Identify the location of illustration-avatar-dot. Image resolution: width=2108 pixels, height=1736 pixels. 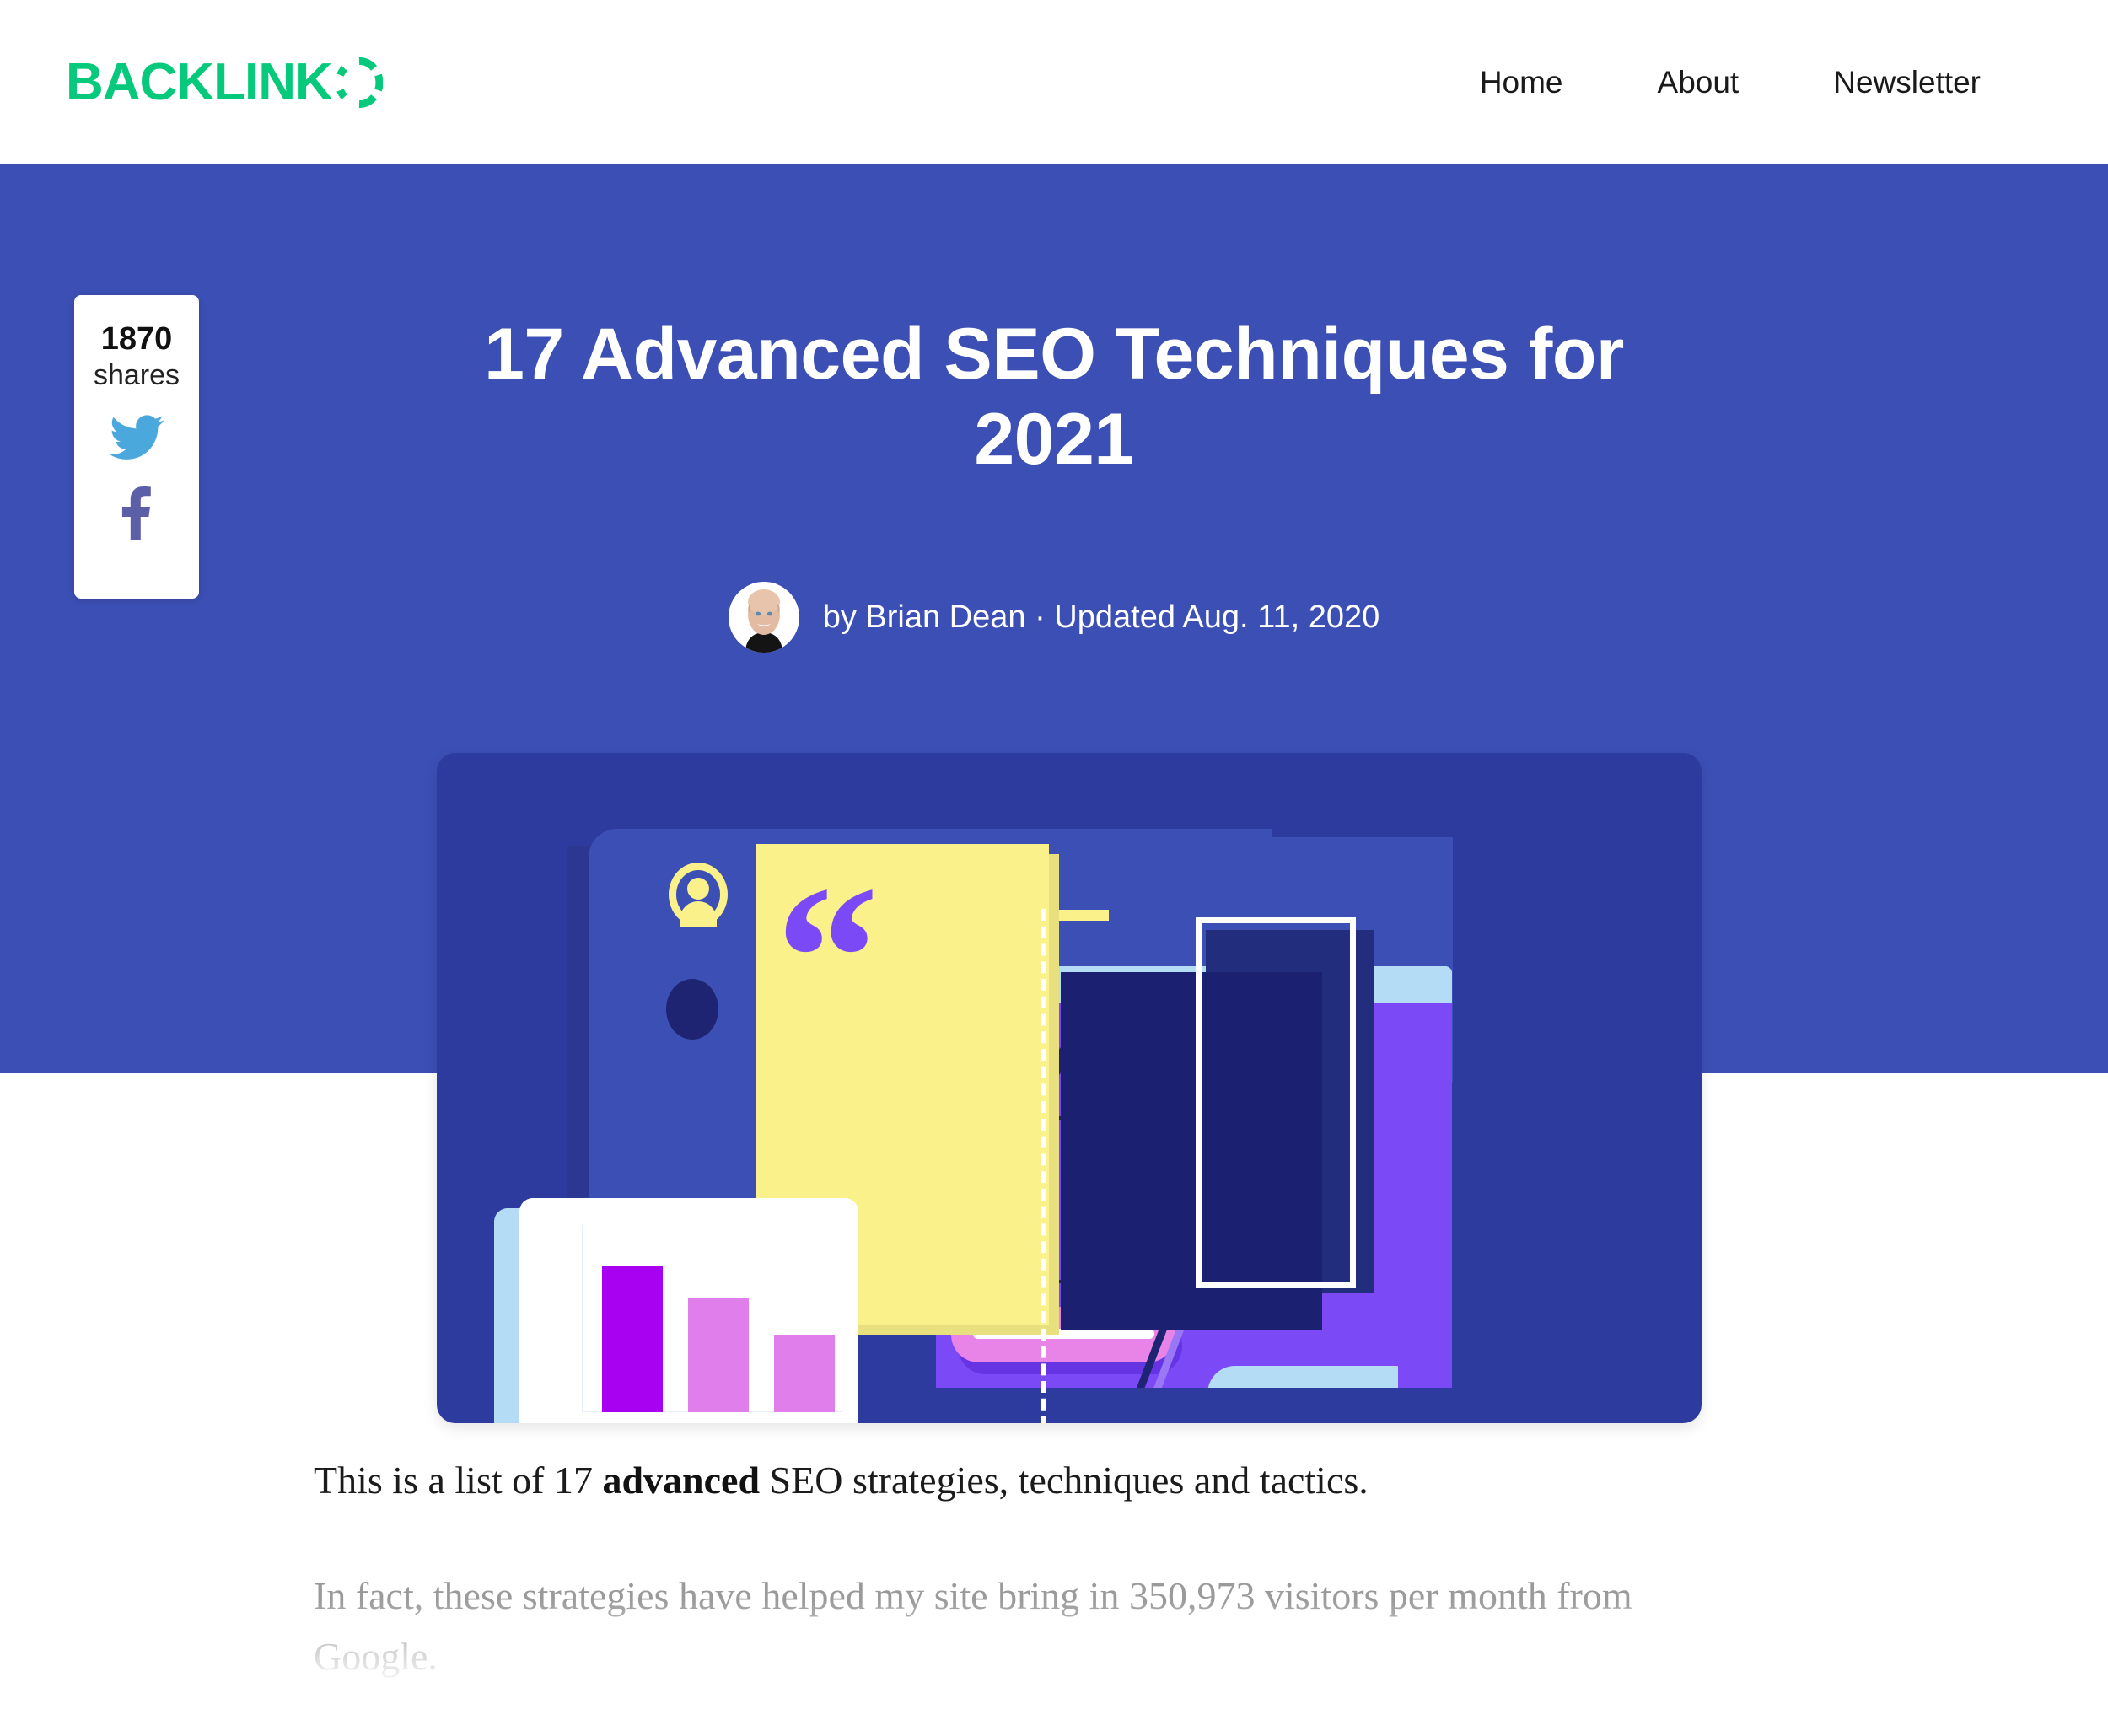
(692, 1010).